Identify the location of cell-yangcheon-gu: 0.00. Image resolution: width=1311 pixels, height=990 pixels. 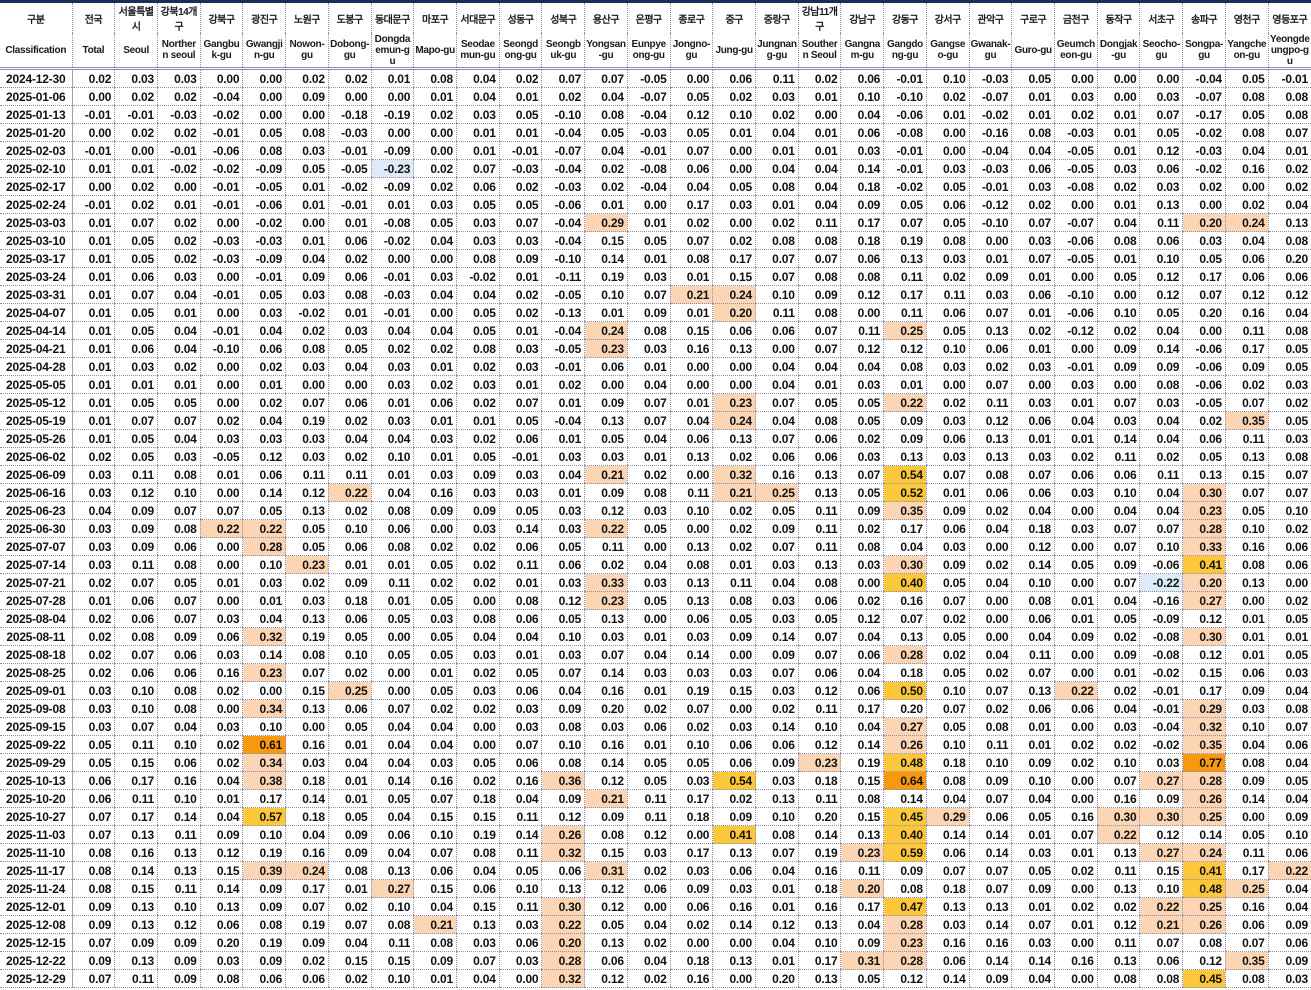
(1246, 600).